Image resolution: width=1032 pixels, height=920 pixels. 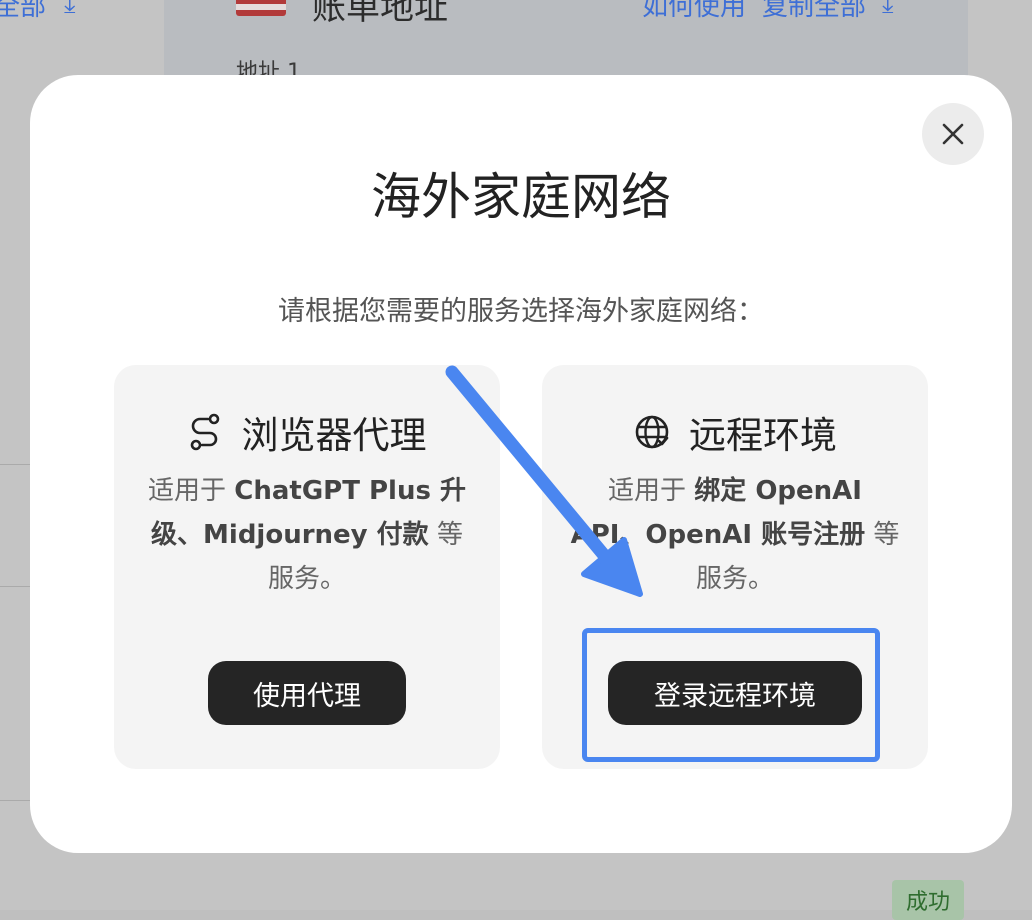 What do you see at coordinates (334, 435) in the screenshot?
I see `card-title: 浏览器代理` at bounding box center [334, 435].